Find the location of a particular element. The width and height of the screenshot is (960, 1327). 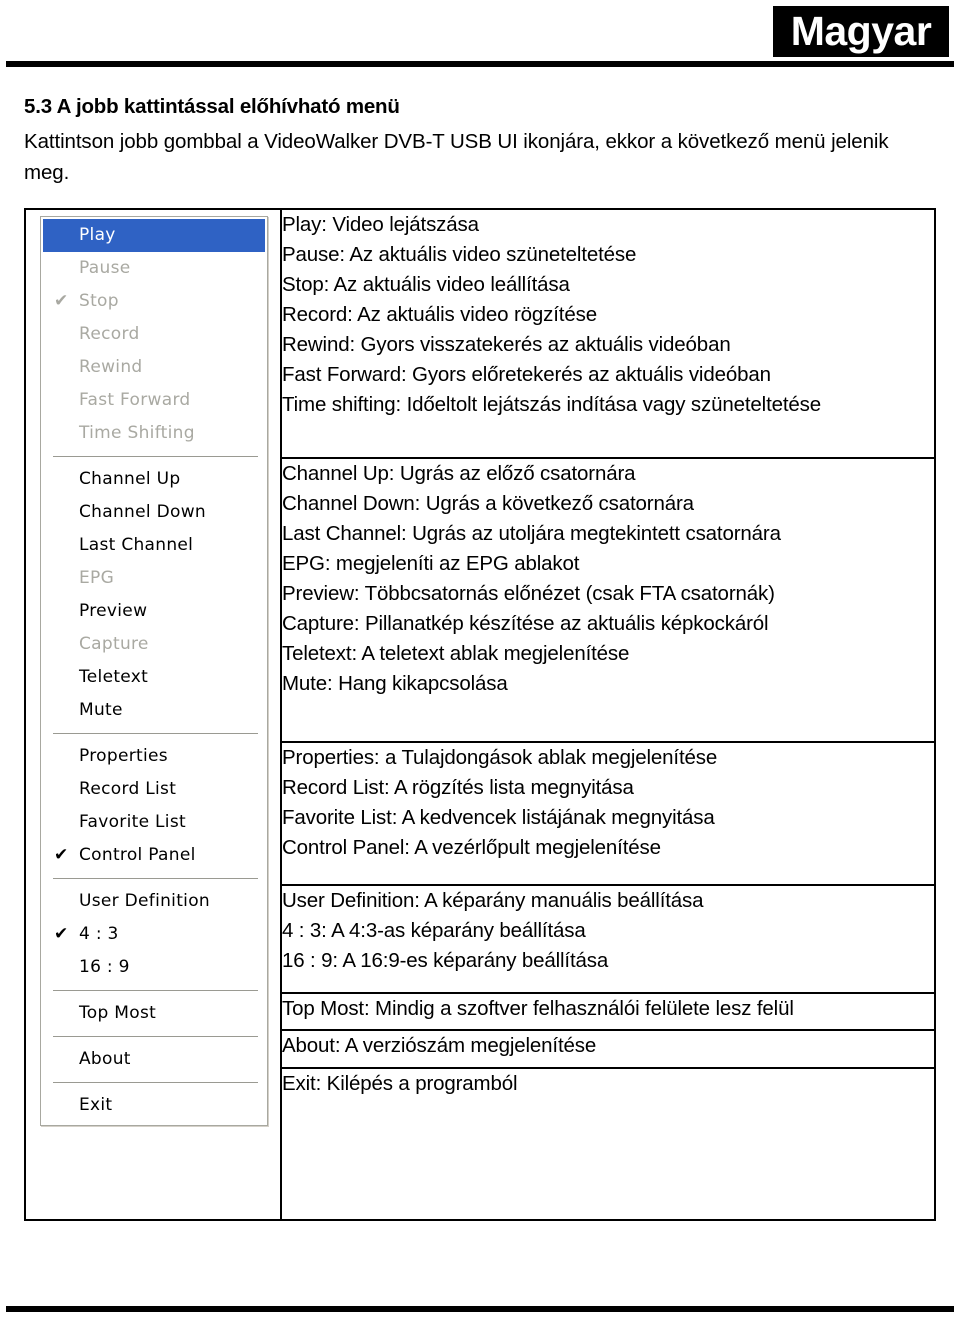

menu-item-mute: Mute is located at coordinates (154, 710).